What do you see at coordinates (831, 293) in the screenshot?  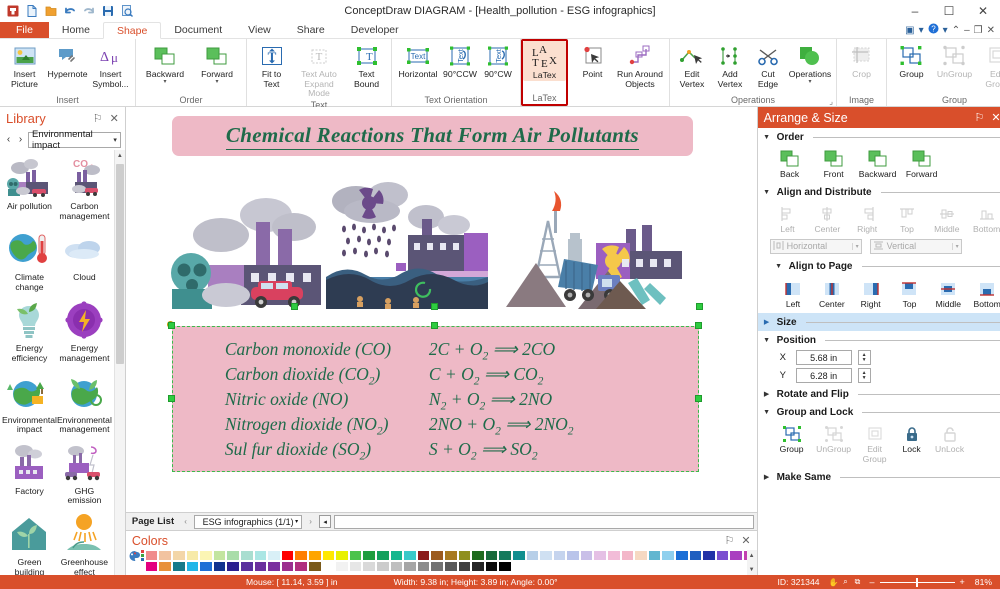 I see `page-align-center-button: Center` at bounding box center [831, 293].